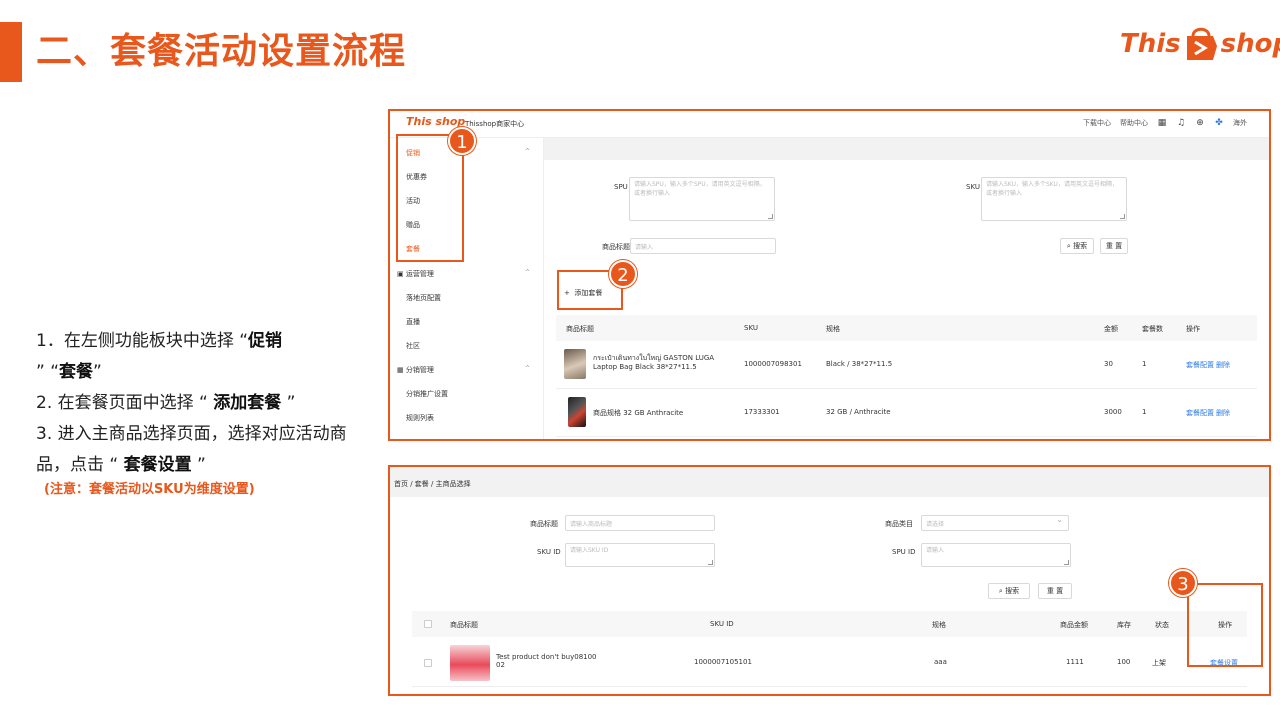  I want to click on app-grid-icon: ✤, so click(1219, 123).